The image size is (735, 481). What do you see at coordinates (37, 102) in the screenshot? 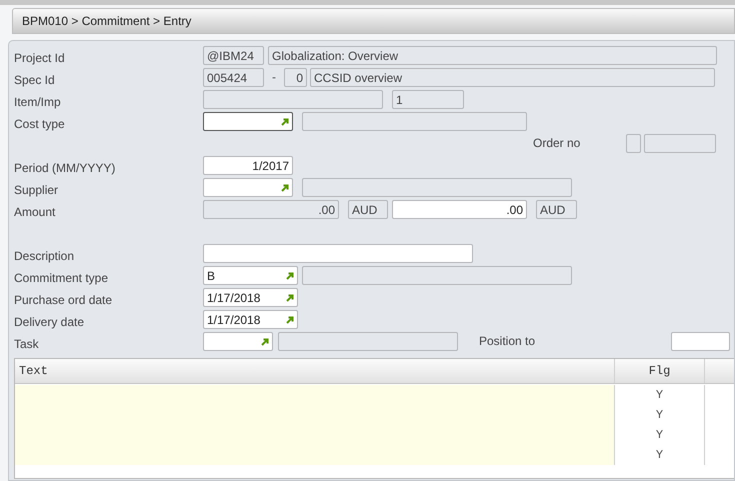
I see `field-label: Item/Imp` at bounding box center [37, 102].